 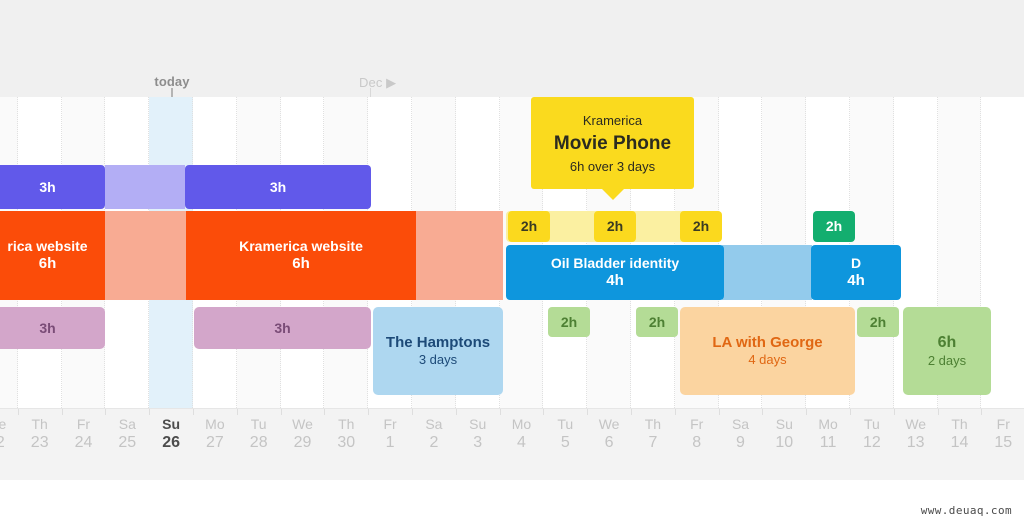 I want to click on tooltip-meta: 6h over 3 days, so click(x=612, y=166).